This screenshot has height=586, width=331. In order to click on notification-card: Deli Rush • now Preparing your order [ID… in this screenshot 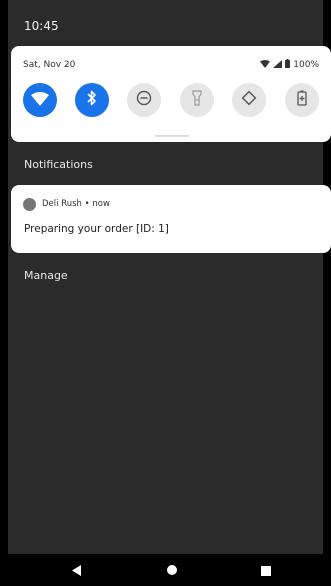, I will do `click(171, 219)`.